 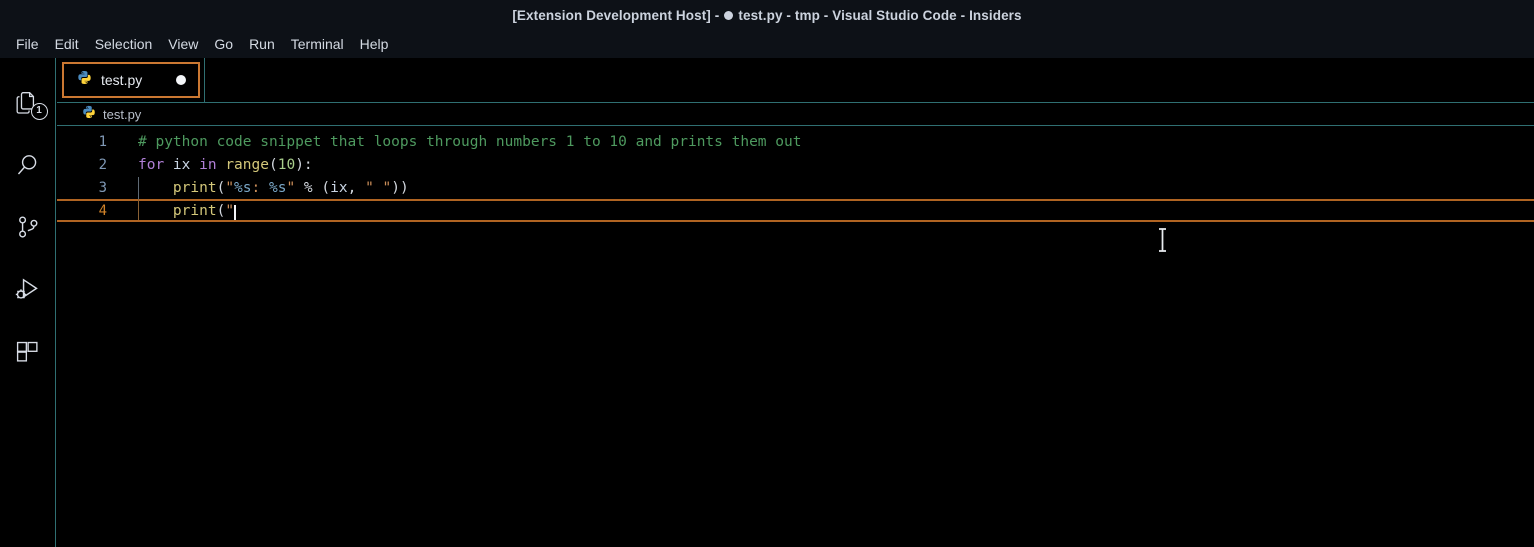 I want to click on activity-bar-item-extensions, so click(x=28, y=351).